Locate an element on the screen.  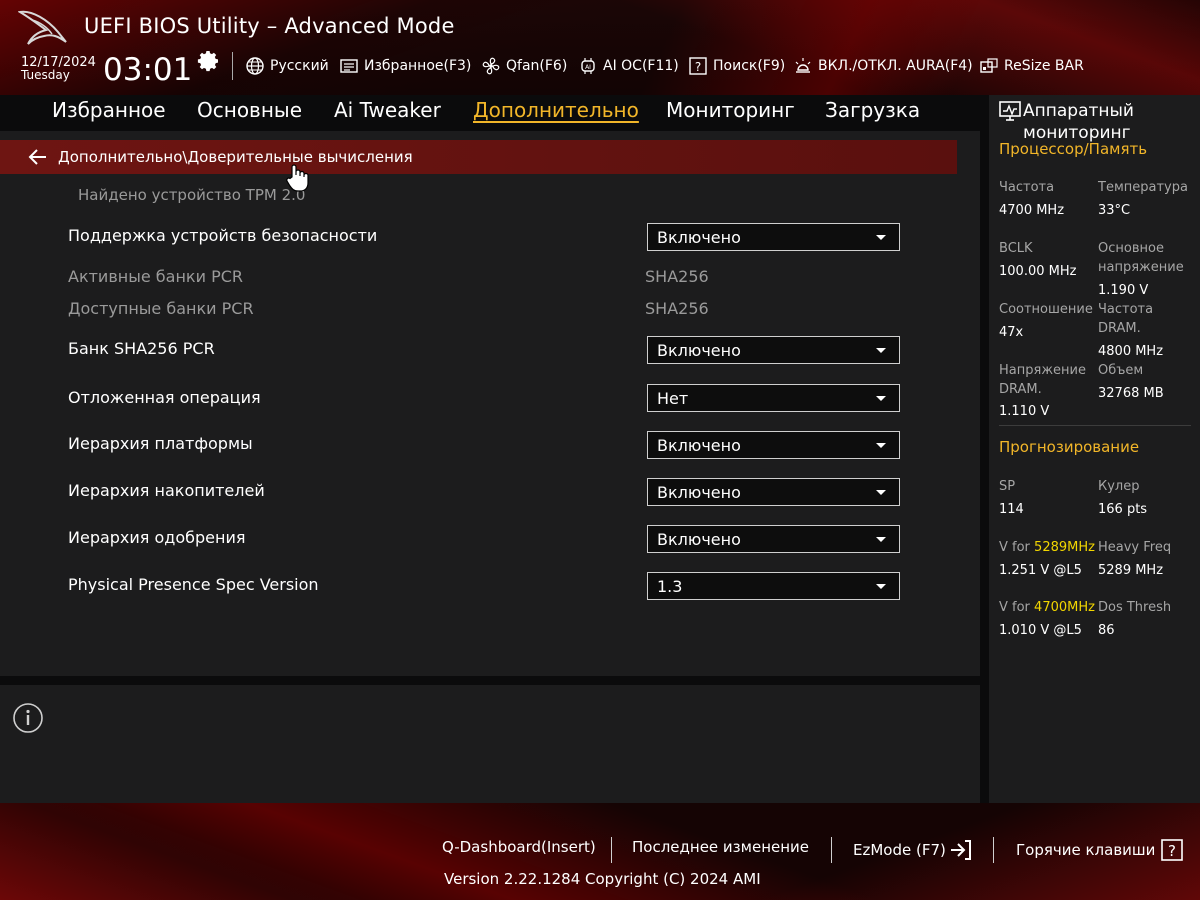
aura-toggle-button: ВКЛ./ОТКЛ. AURA(F4) is located at coordinates (883, 66).